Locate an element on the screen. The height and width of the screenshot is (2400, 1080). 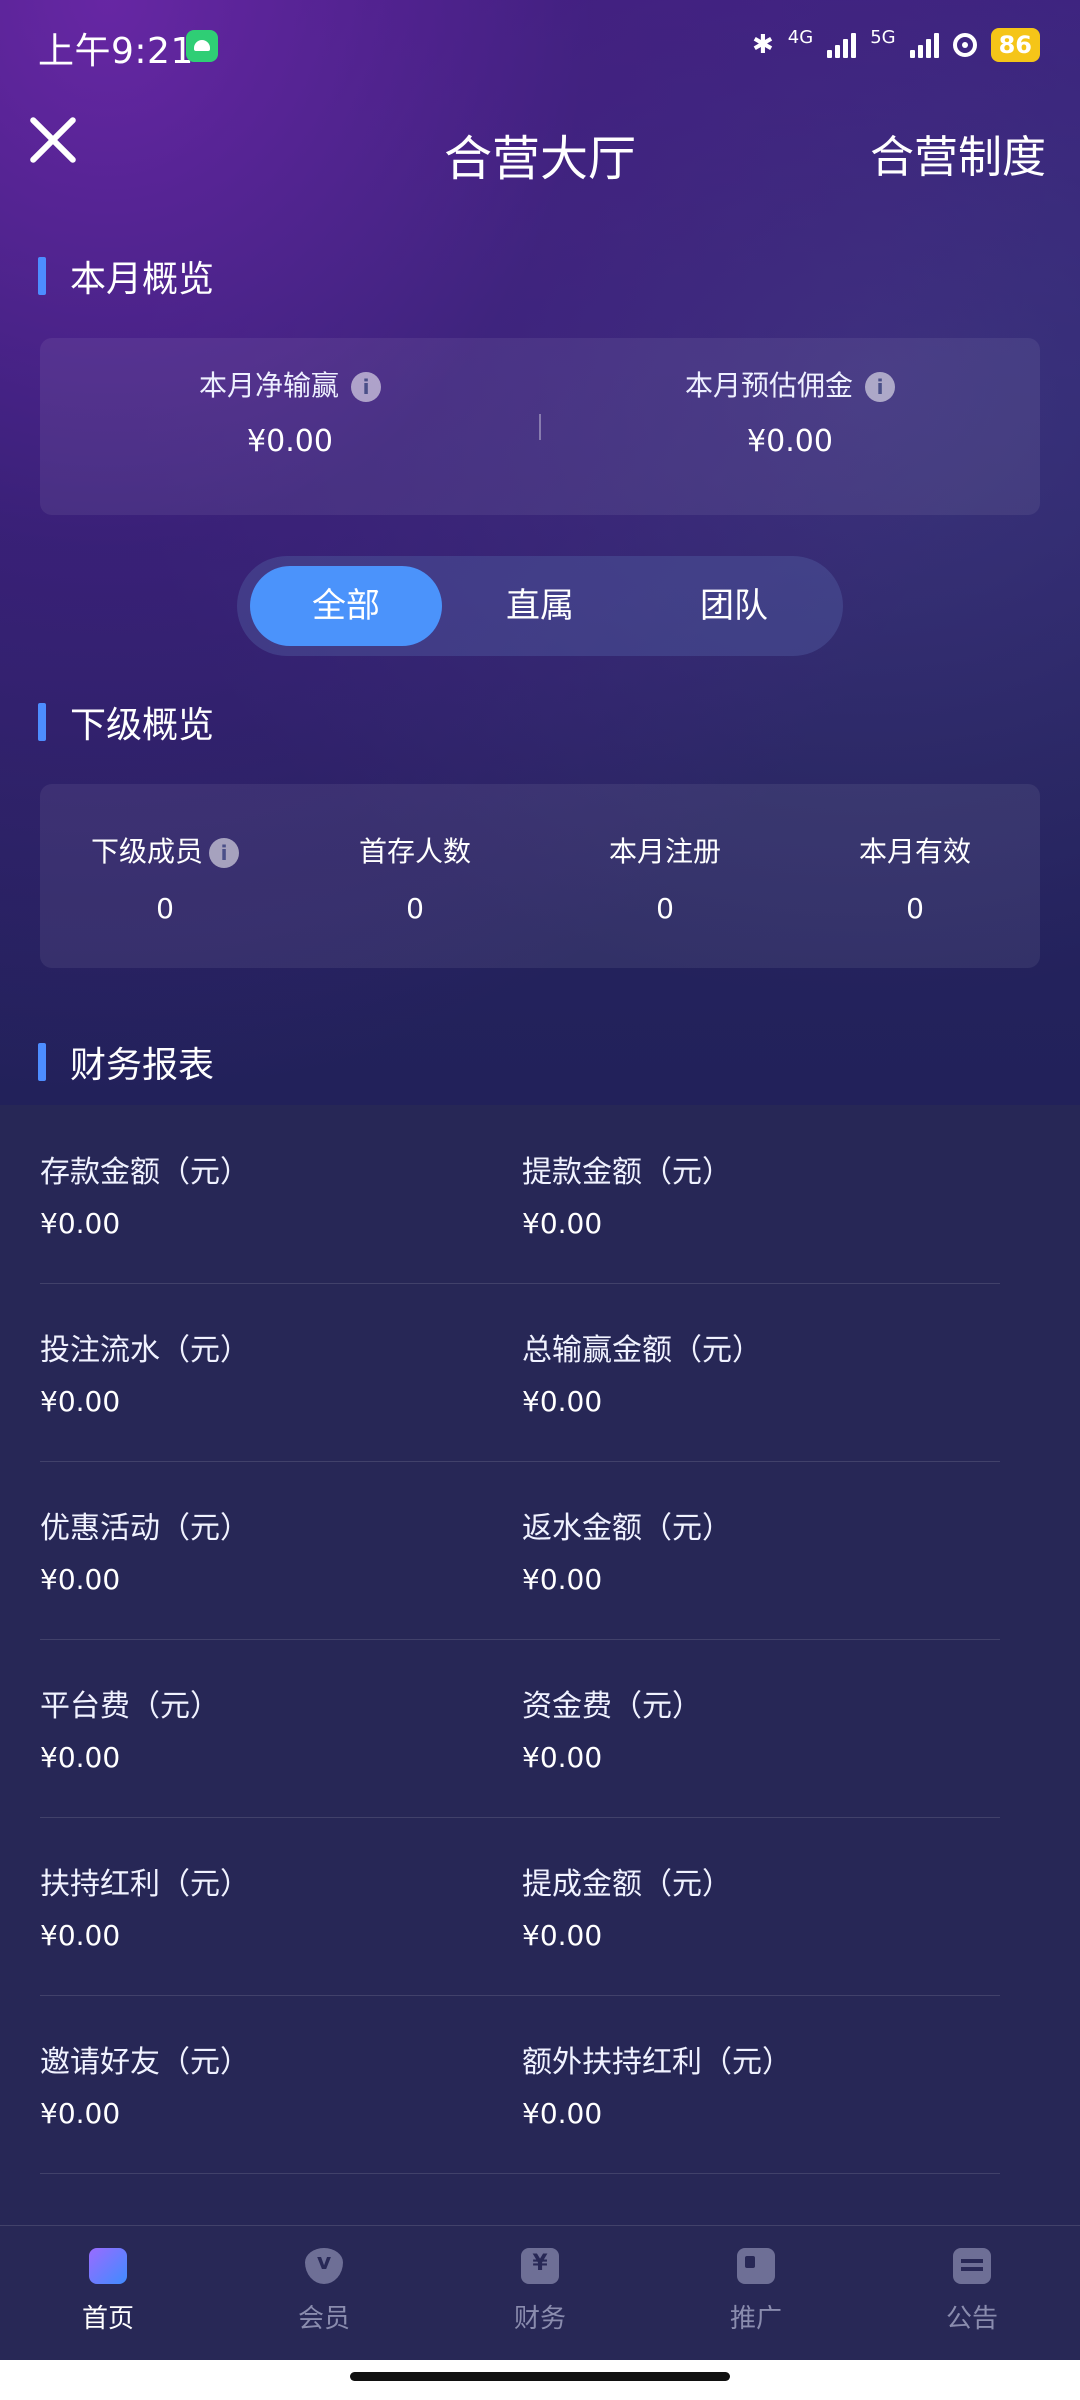
tab-promotion: 推广 is located at coordinates (756, 2291).